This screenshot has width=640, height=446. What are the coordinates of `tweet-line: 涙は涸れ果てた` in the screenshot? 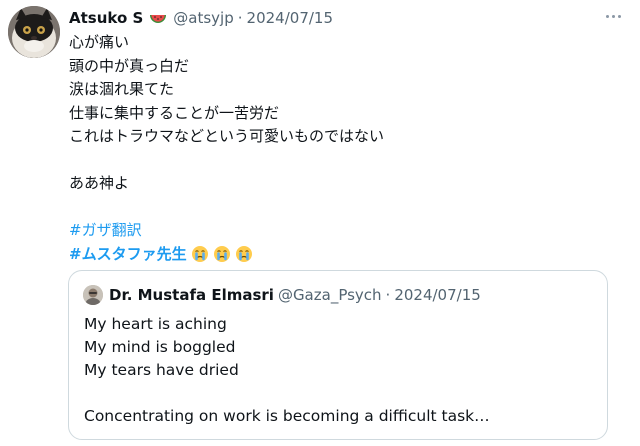 It's located at (122, 89).